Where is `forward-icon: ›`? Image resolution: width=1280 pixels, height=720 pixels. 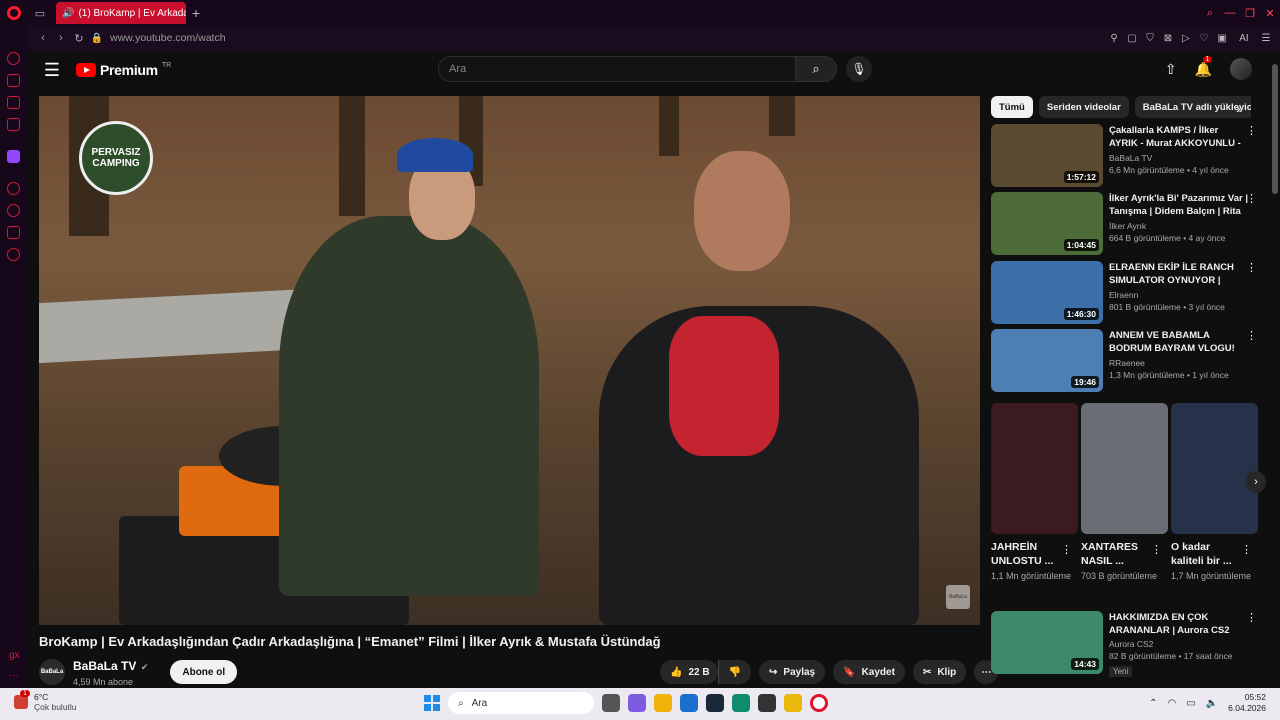
forward-icon: › is located at coordinates (61, 38).